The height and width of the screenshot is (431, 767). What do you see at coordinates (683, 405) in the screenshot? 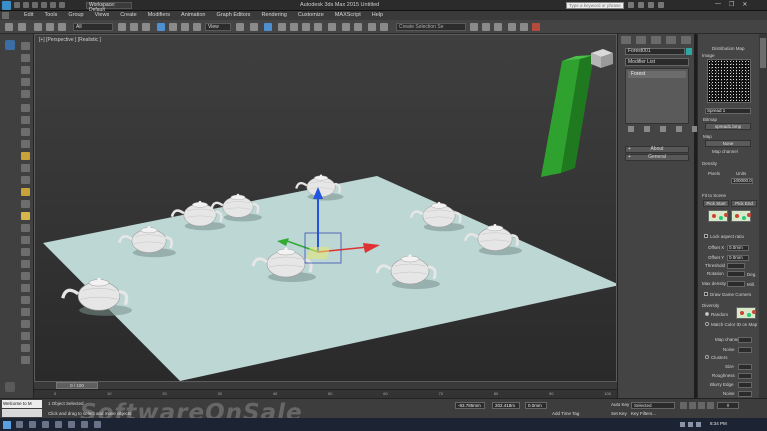
I see `go-to-start-icon` at bounding box center [683, 405].